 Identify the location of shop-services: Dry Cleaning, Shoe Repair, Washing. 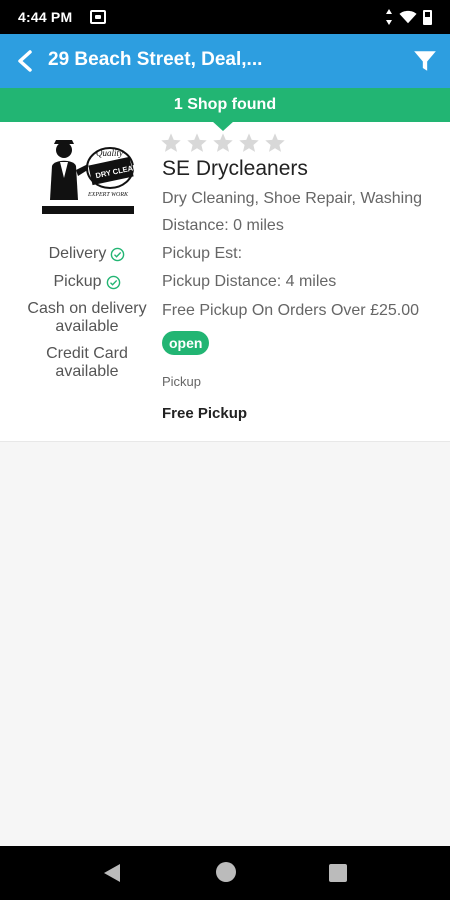
(292, 198).